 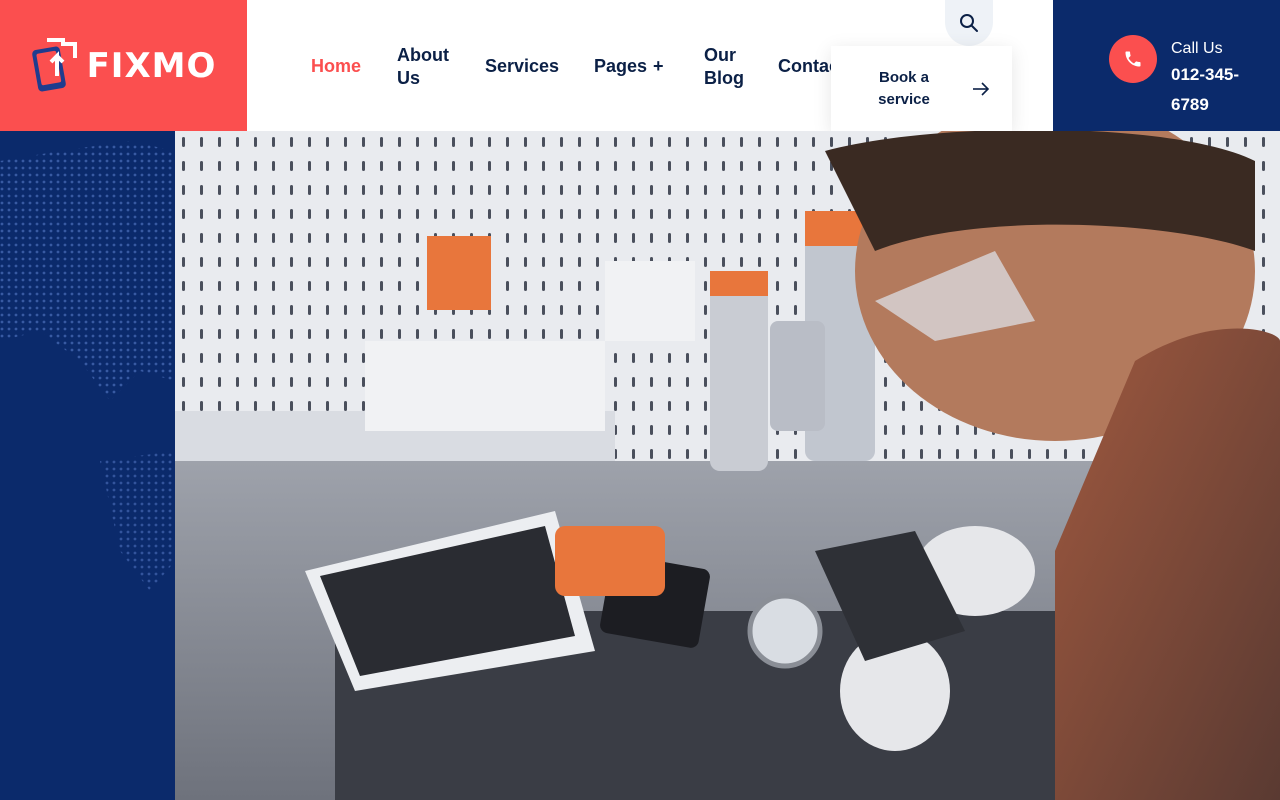 I want to click on nav-our-blog: Our Blog, so click(x=729, y=67).